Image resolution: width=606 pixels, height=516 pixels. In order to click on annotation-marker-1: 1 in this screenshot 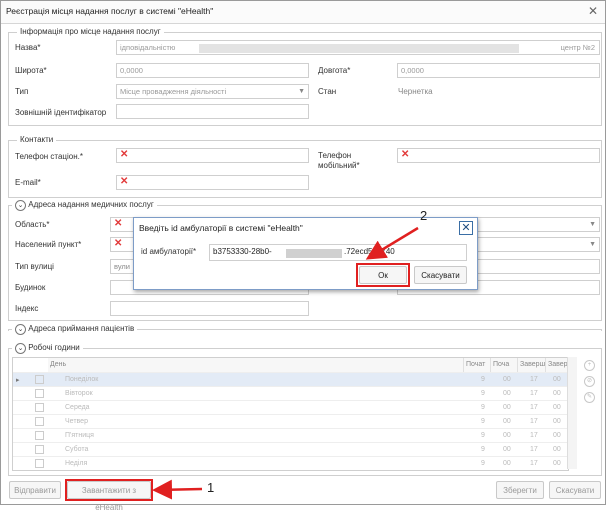, I will do `click(211, 487)`.